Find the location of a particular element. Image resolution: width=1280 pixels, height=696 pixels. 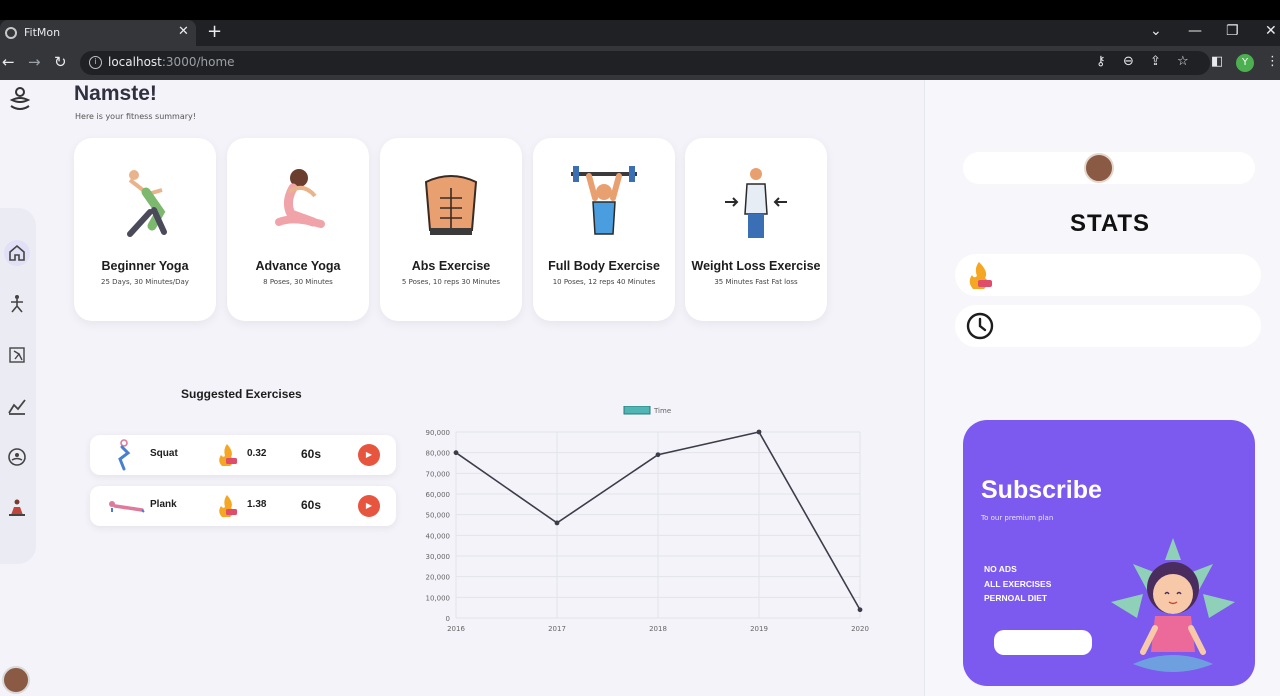

page-subtitle: Here is your fitness summary! is located at coordinates (135, 116).